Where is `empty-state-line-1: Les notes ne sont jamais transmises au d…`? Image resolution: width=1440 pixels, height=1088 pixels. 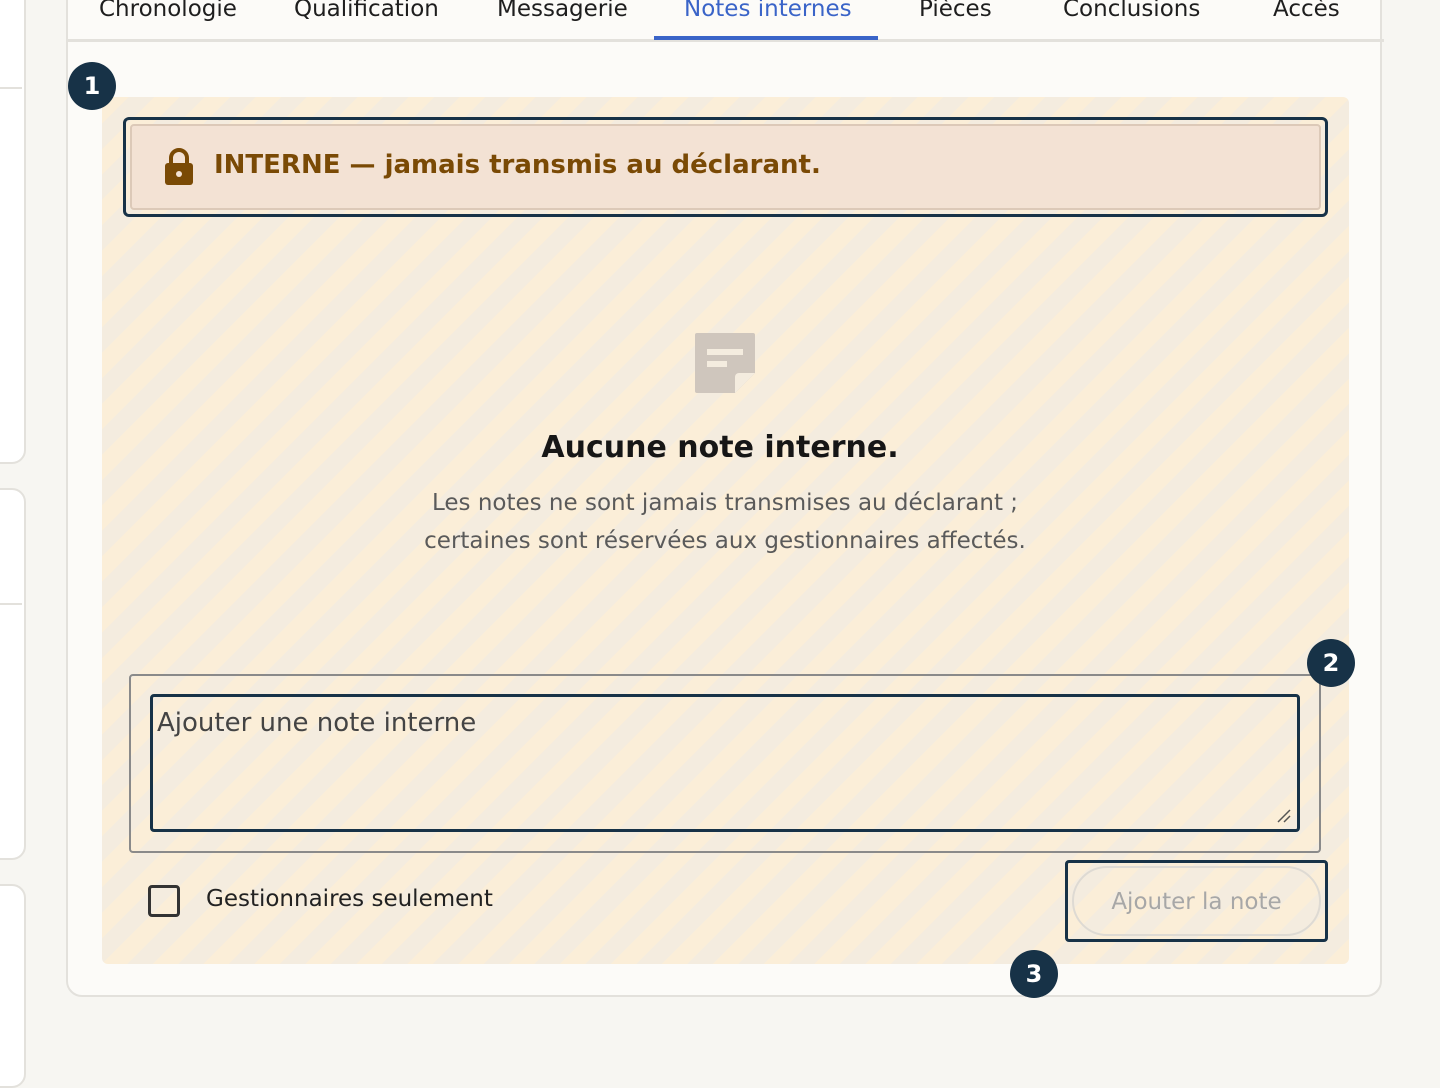 empty-state-line-1: Les notes ne sont jamais transmises au d… is located at coordinates (725, 503).